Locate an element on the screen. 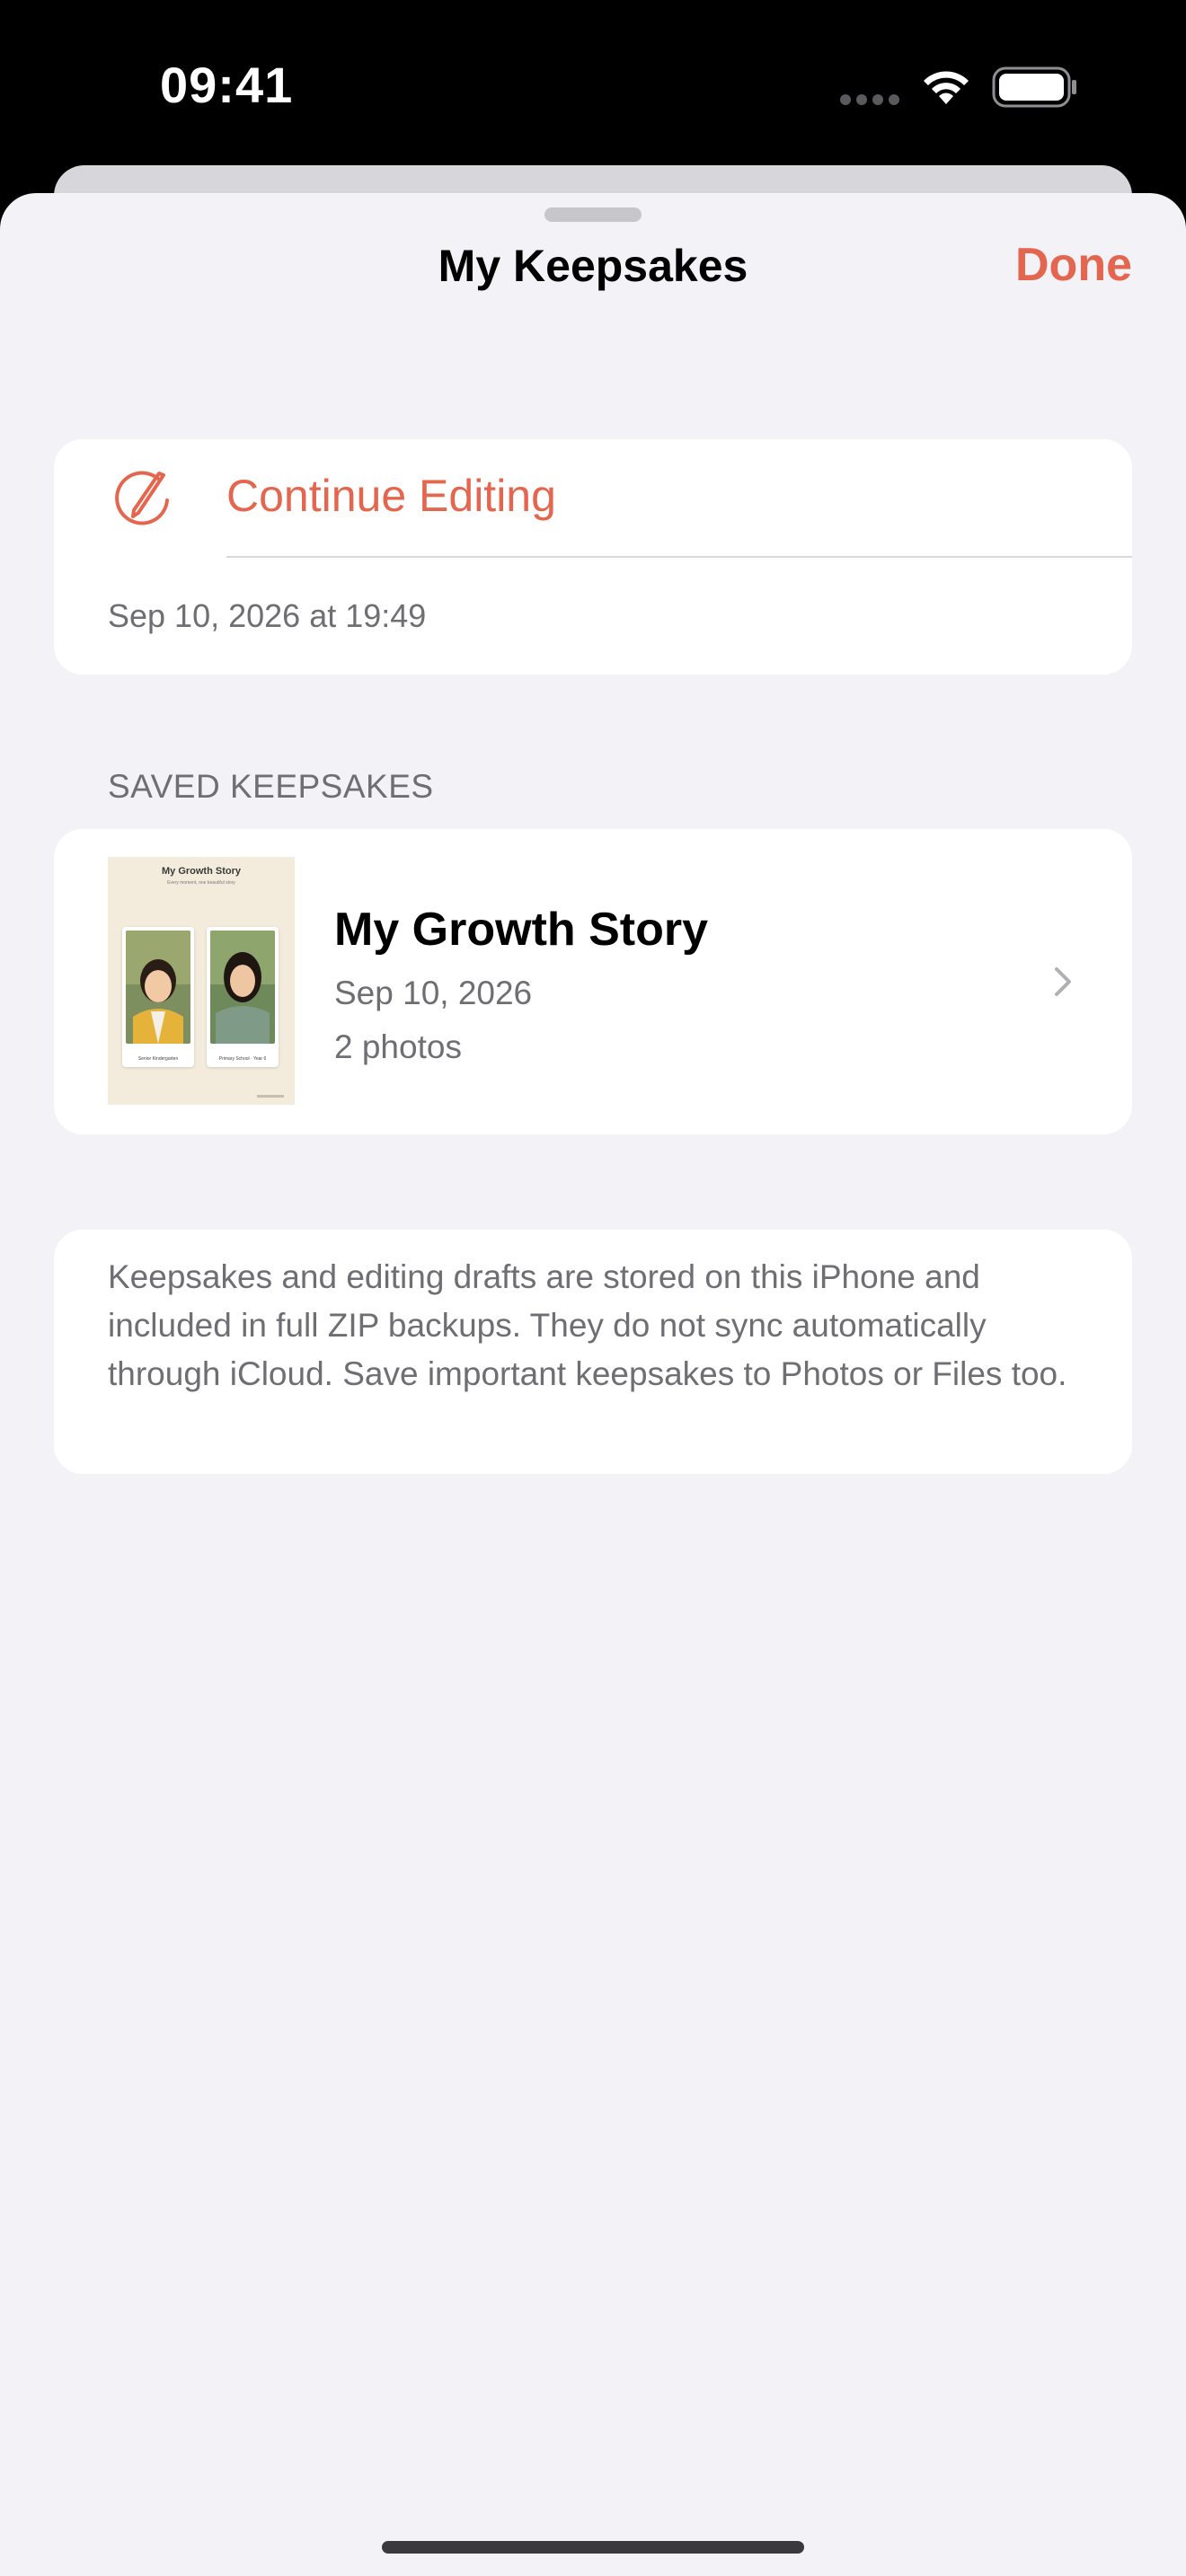 The width and height of the screenshot is (1186, 2576). thumbnail-footer-mark is located at coordinates (270, 1096).